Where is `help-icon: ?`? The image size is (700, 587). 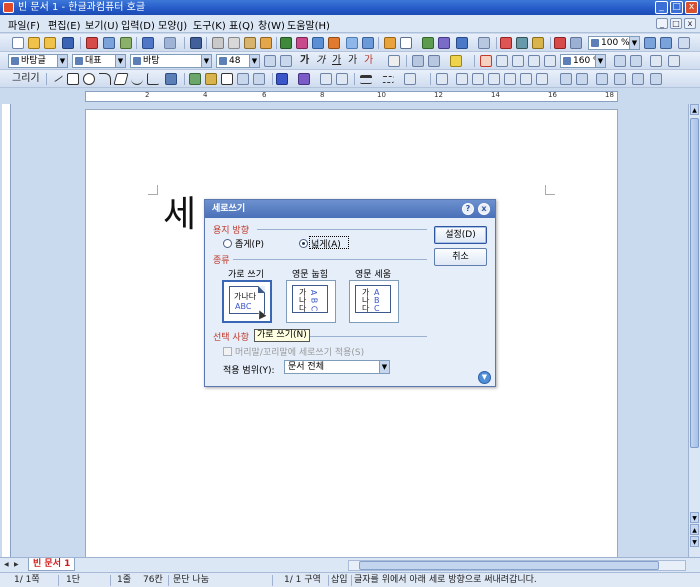 help-icon: ? is located at coordinates (468, 209).